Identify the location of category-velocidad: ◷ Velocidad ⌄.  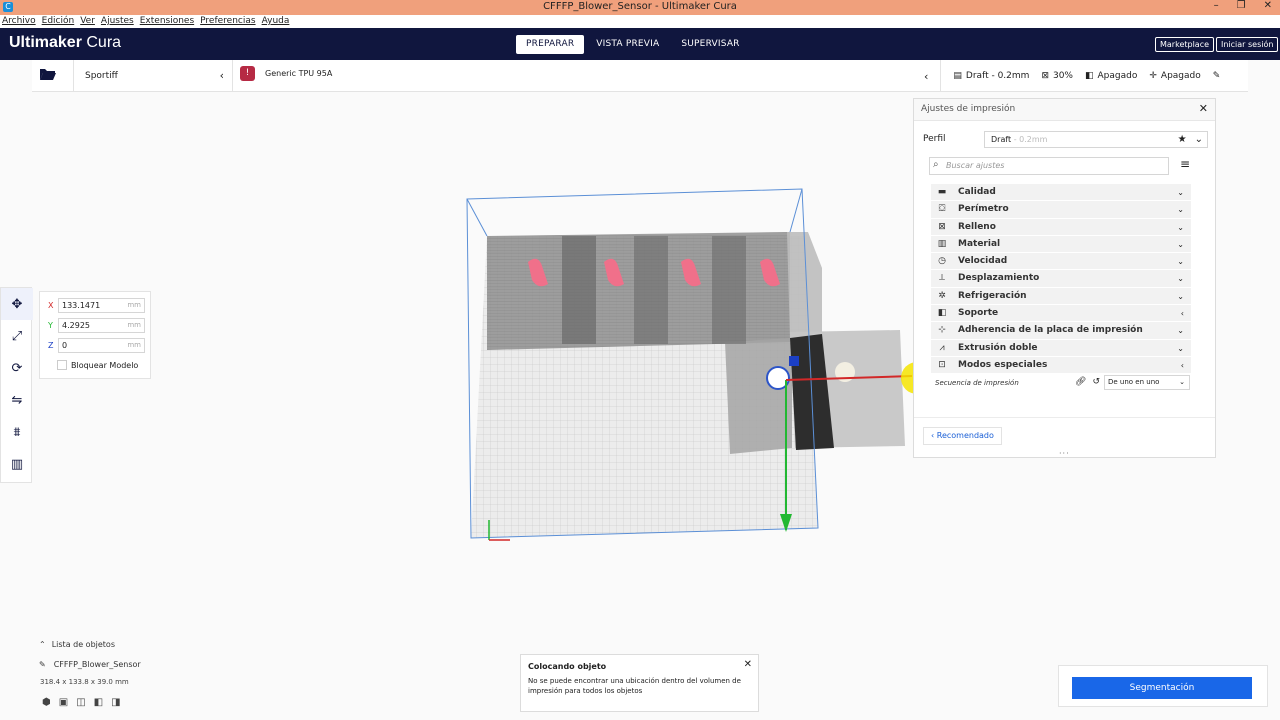
(1061, 262).